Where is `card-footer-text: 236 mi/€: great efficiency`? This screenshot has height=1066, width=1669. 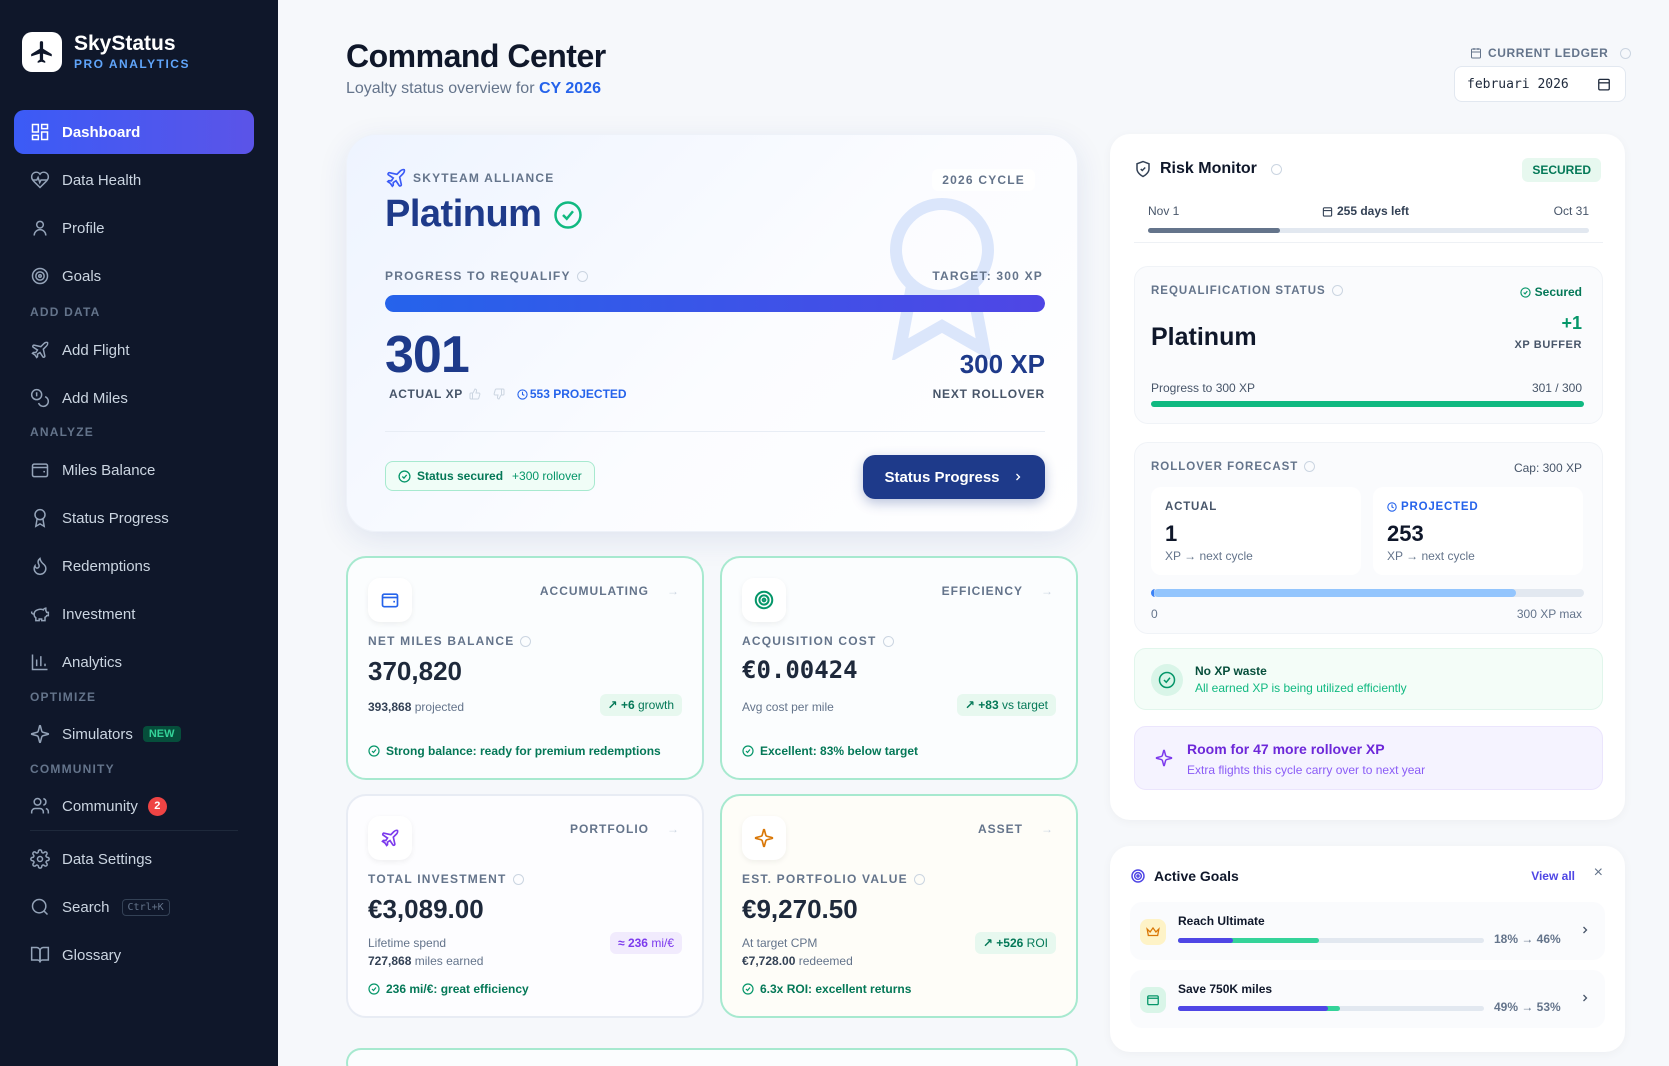 card-footer-text: 236 mi/€: great efficiency is located at coordinates (457, 989).